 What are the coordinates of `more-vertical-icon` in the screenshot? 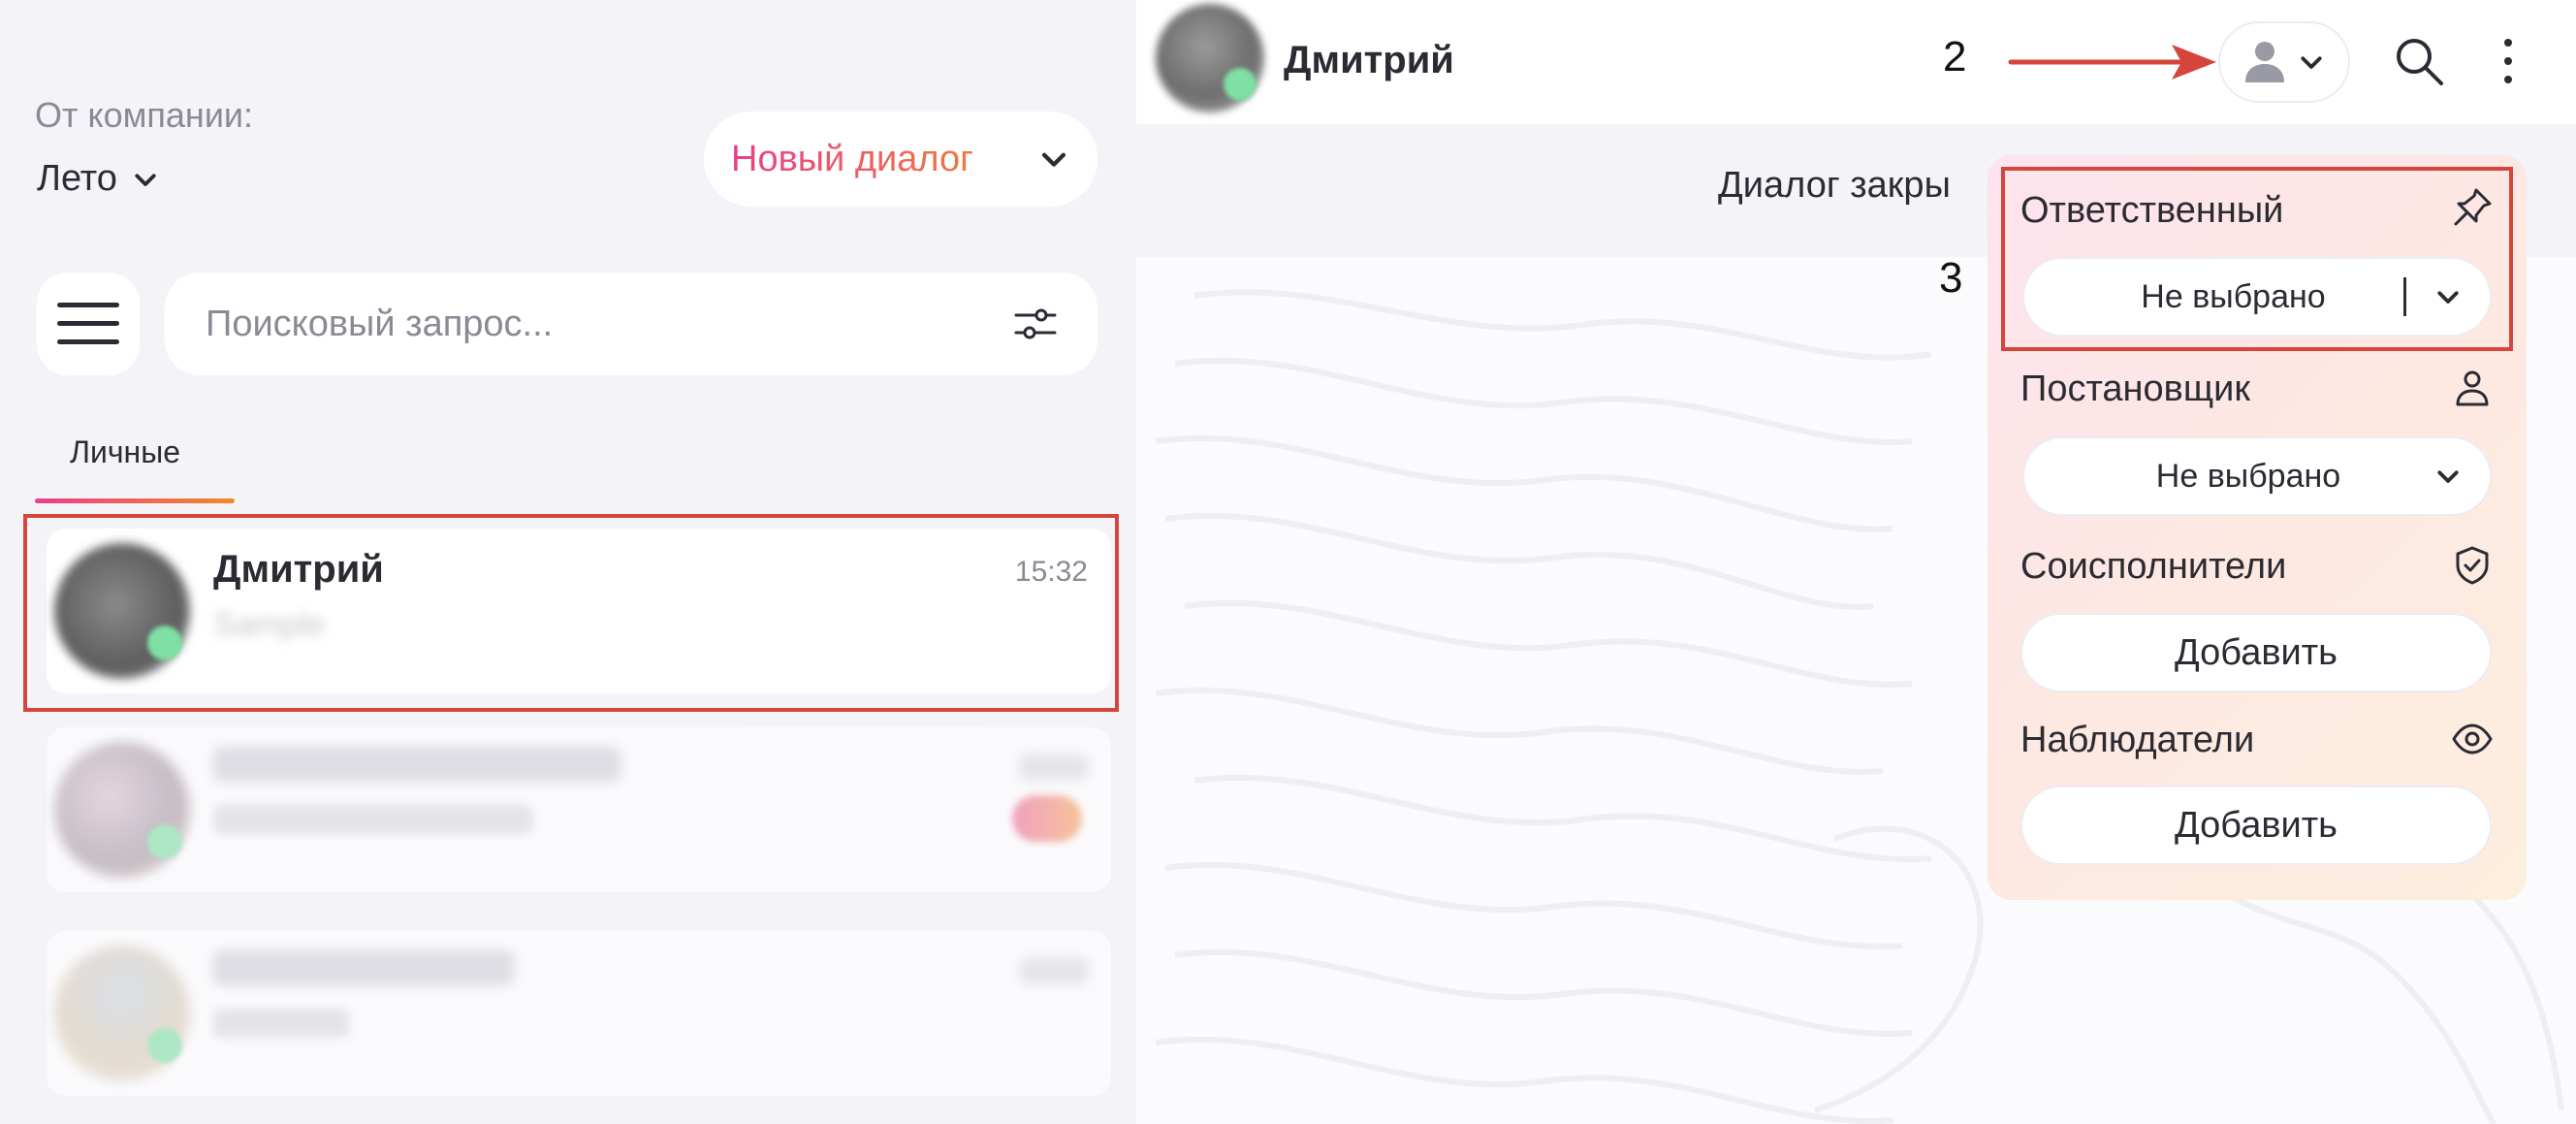 It's located at (2508, 61).